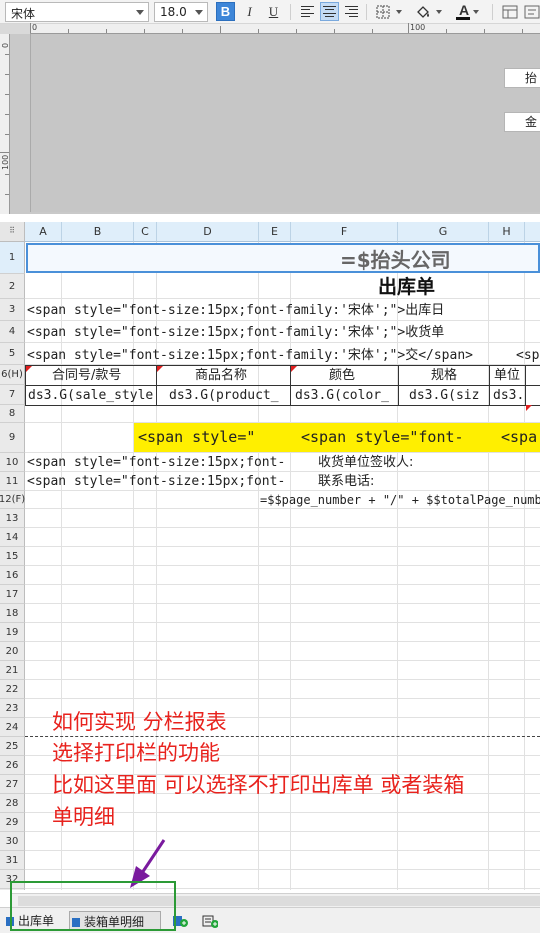  I want to click on row-header-27: 27, so click(12, 784).